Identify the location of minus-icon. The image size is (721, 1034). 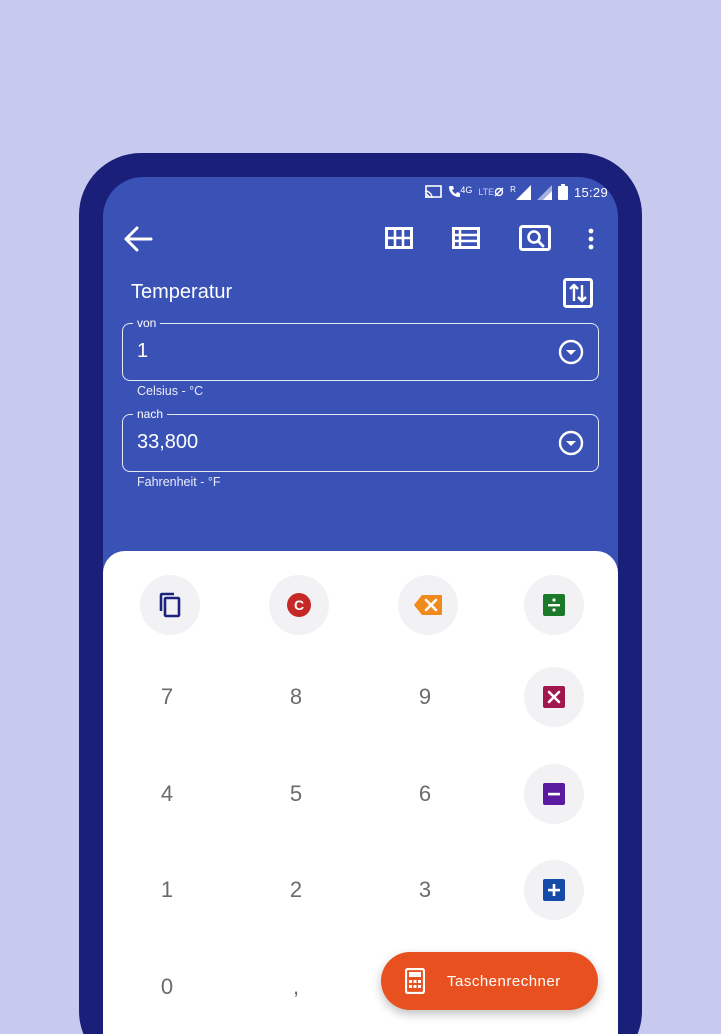
(554, 794).